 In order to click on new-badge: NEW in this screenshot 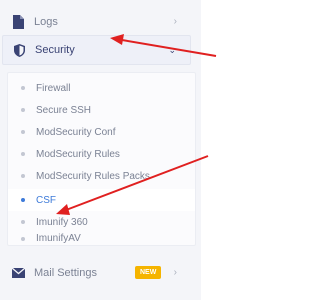, I will do `click(148, 272)`.